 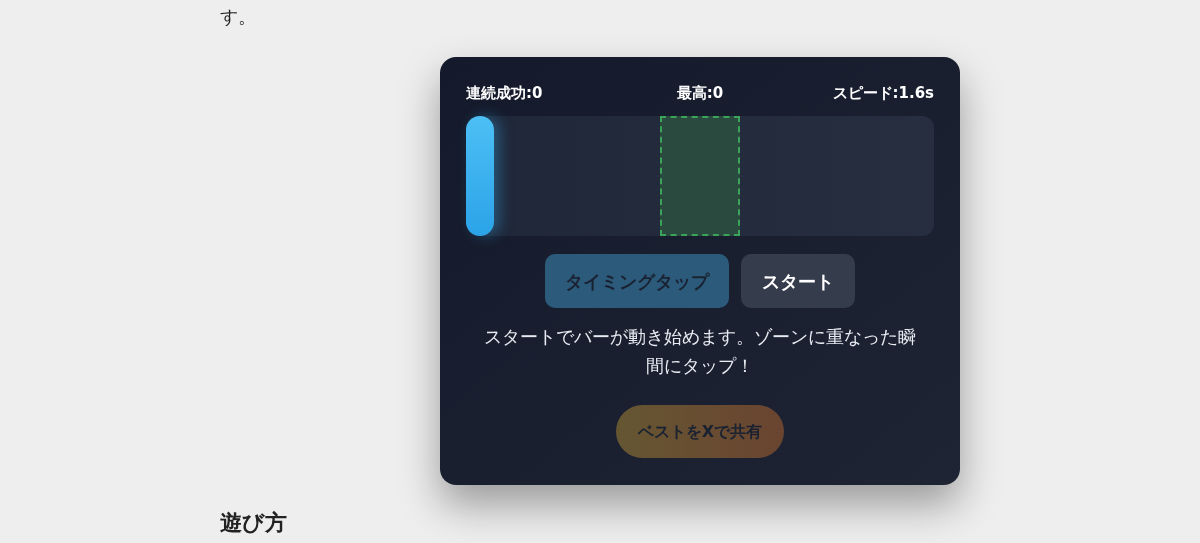 What do you see at coordinates (700, 93) in the screenshot?
I see `stat-label: 最高:0` at bounding box center [700, 93].